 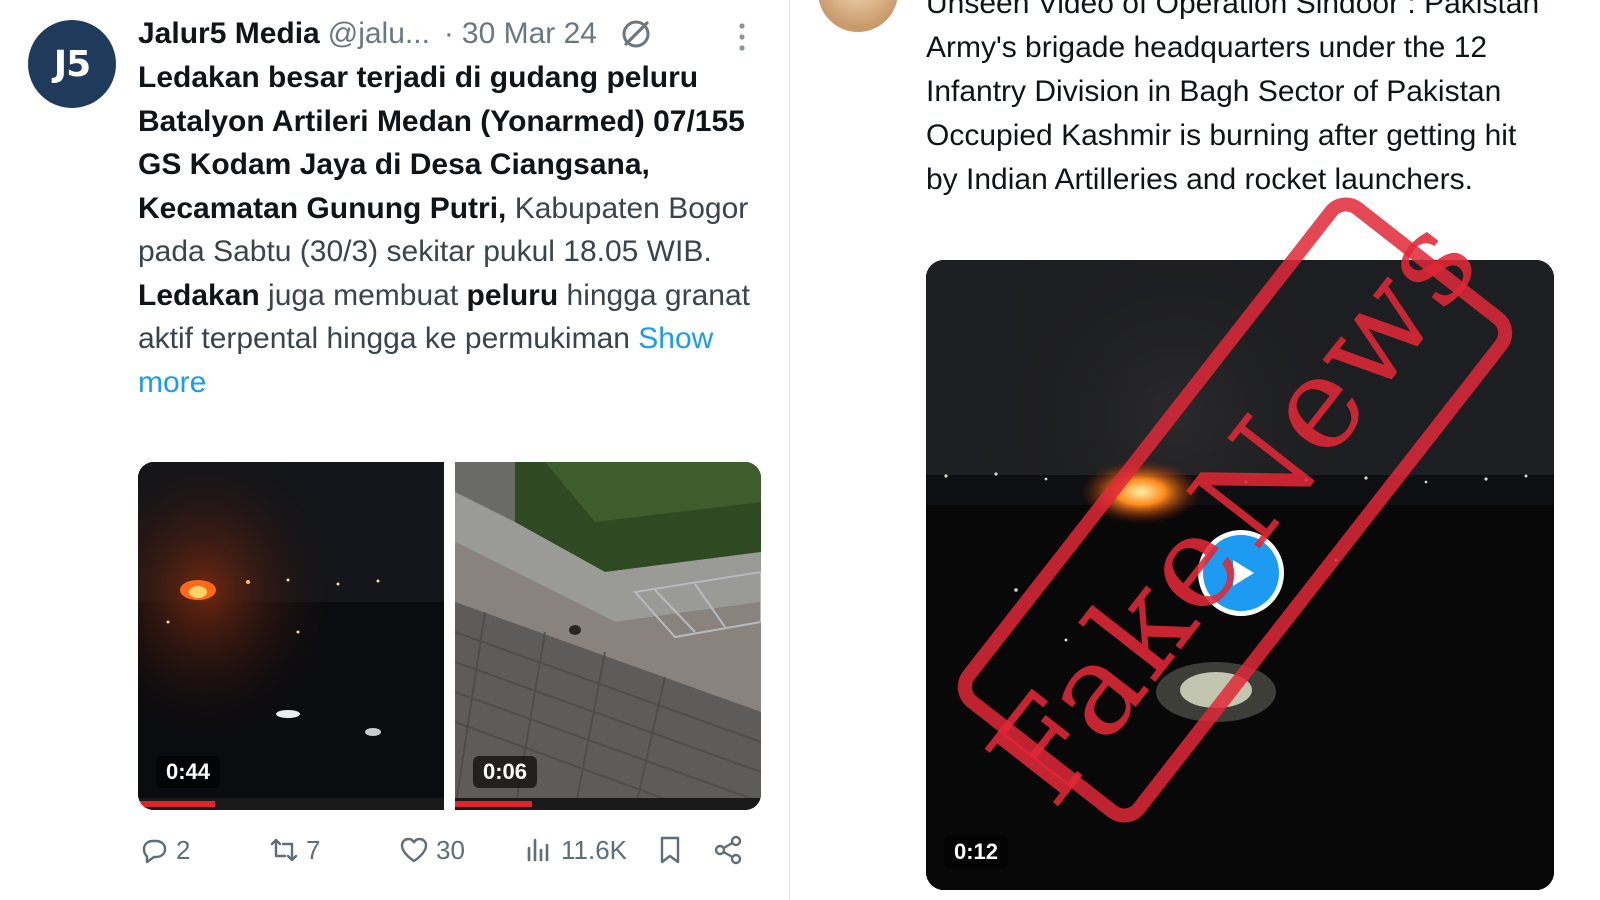 I want to click on video-duration: 0:12, so click(x=976, y=852).